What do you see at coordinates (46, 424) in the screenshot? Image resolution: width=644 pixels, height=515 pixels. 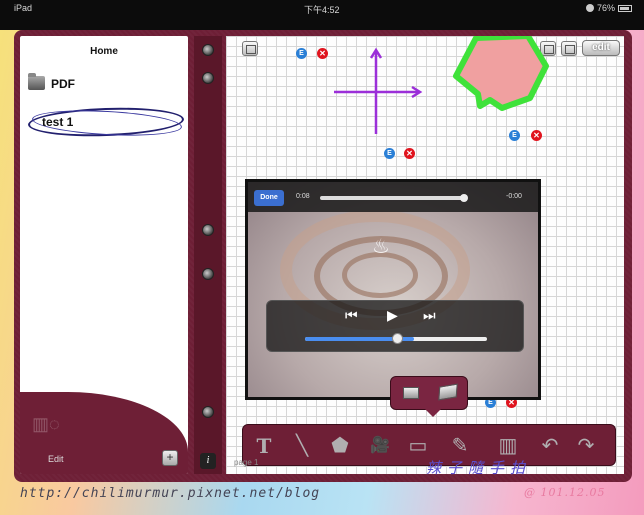 I see `notebook-icon: ▥◌` at bounding box center [46, 424].